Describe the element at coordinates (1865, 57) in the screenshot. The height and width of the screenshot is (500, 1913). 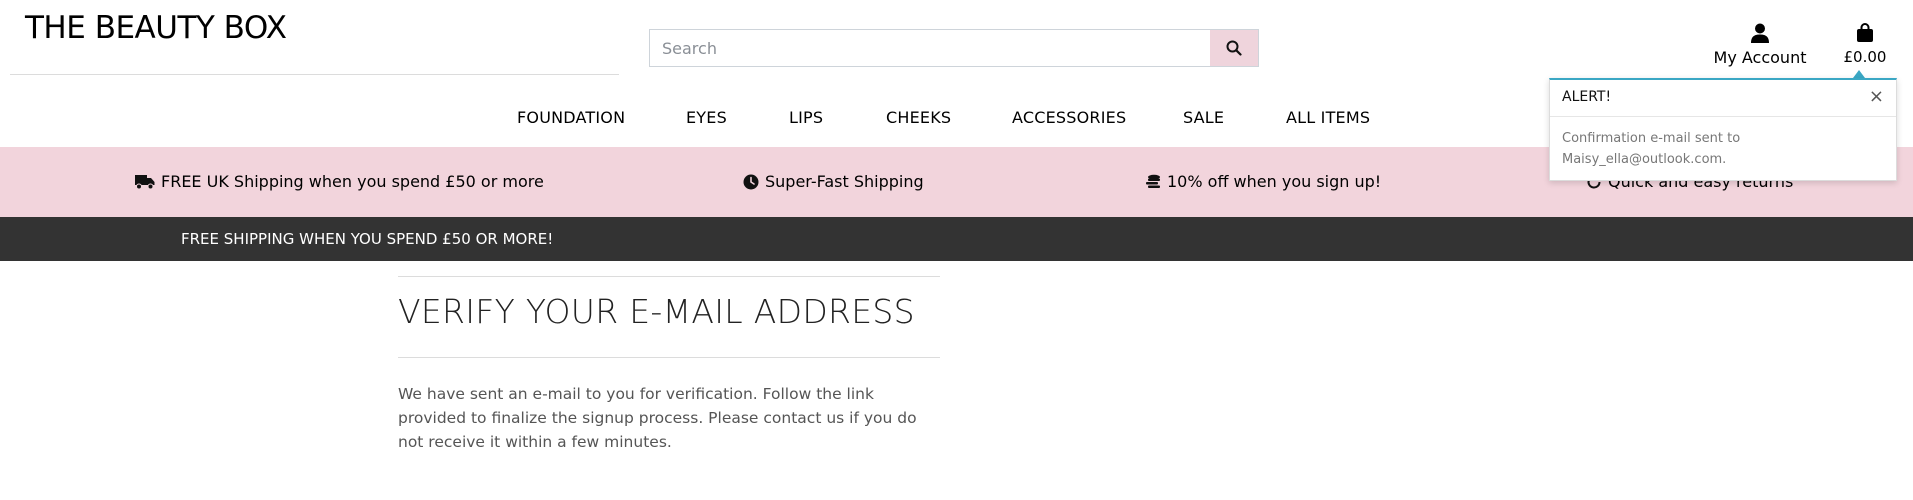
I see `bag-total: £0.00` at that location.